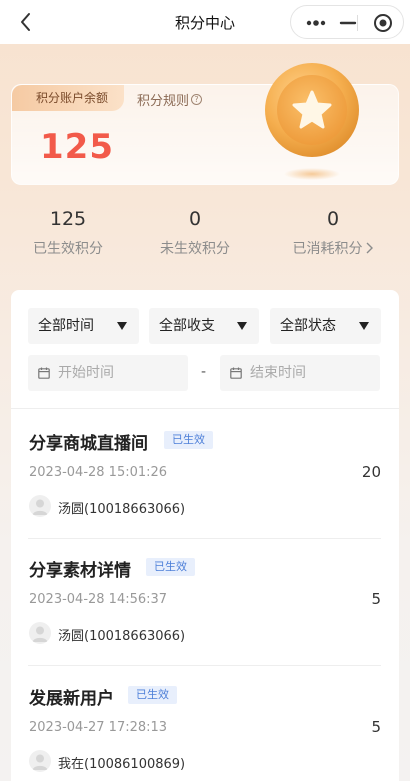 This screenshot has width=410, height=781. I want to click on record-title: 分享商城直播间, so click(88, 444).